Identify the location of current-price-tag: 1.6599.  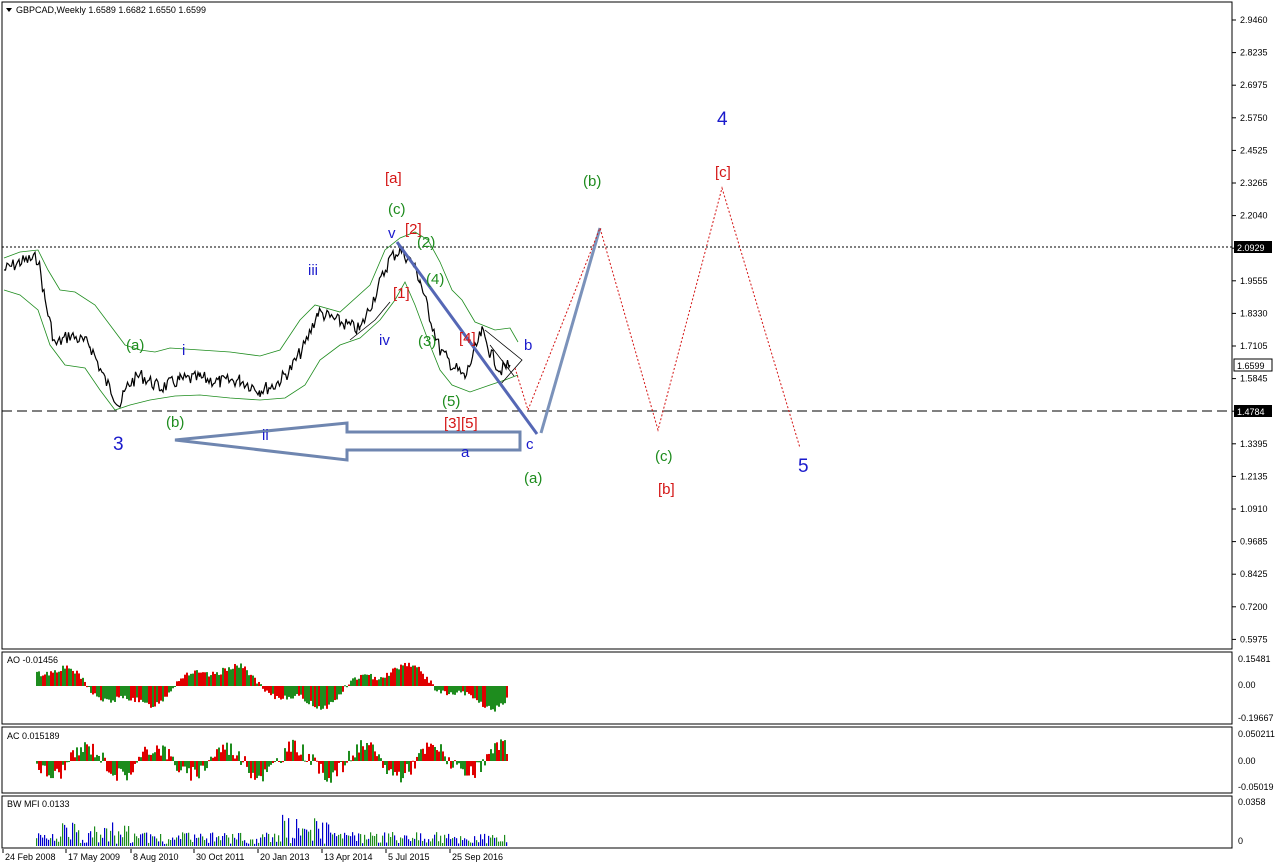
(1253, 365).